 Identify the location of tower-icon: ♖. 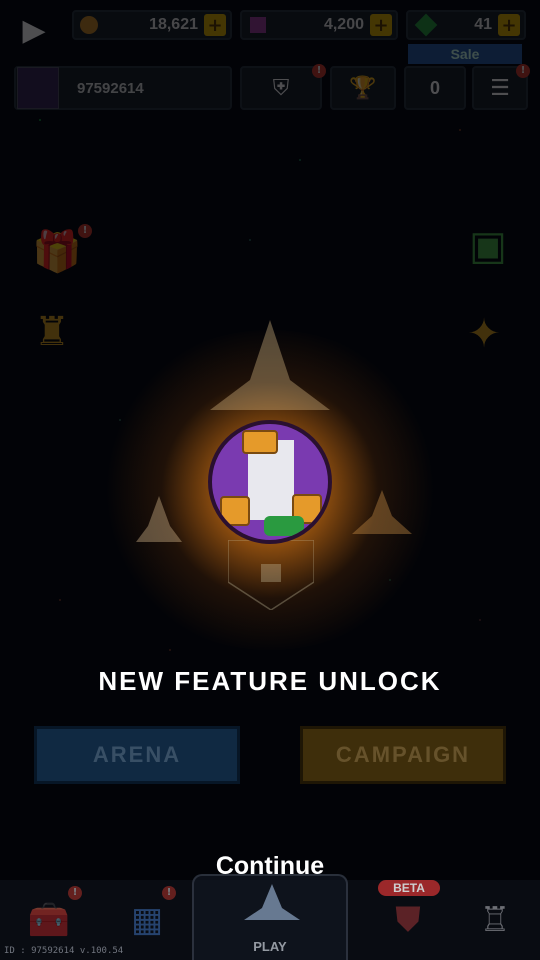
(495, 920).